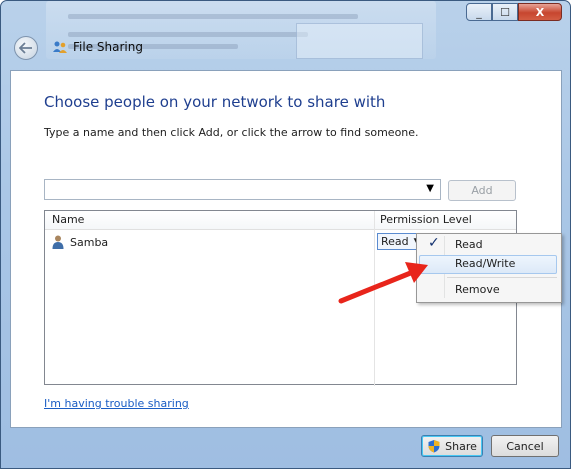  I want to click on dropdown-arrow-icon: ▼, so click(430, 188).